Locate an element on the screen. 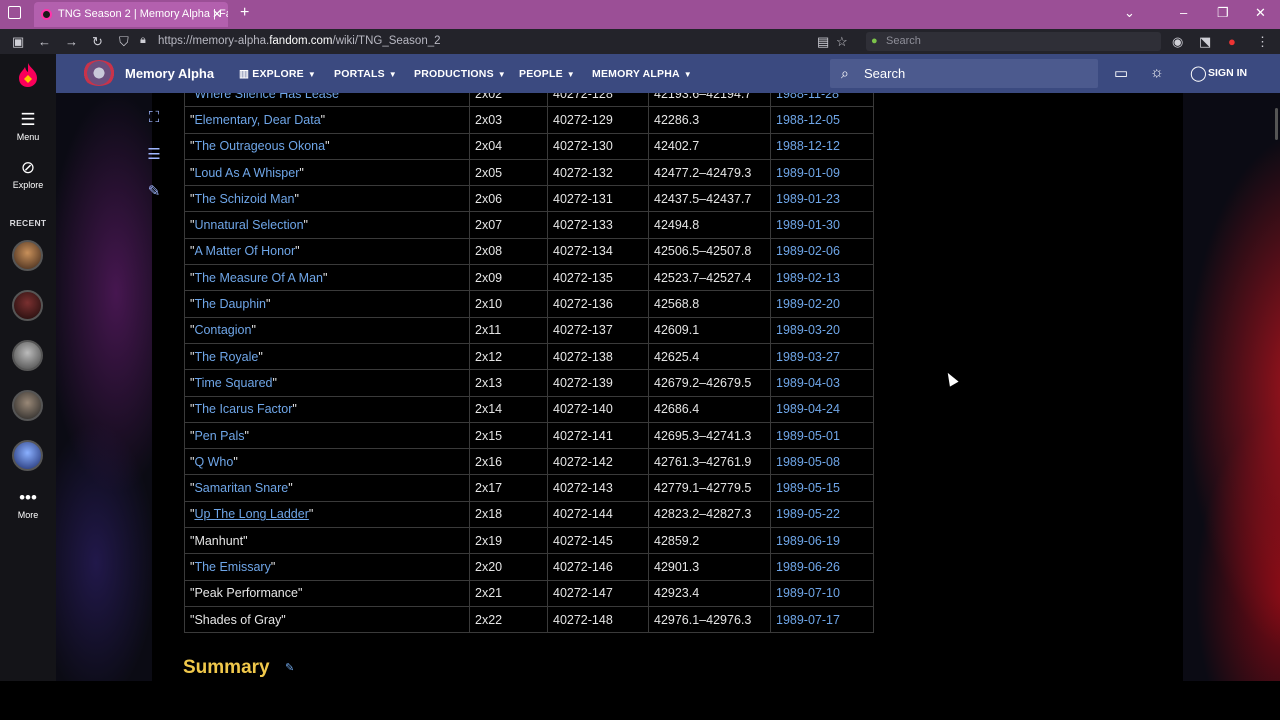  explore-button: ⊘ Explore is located at coordinates (28, 174).